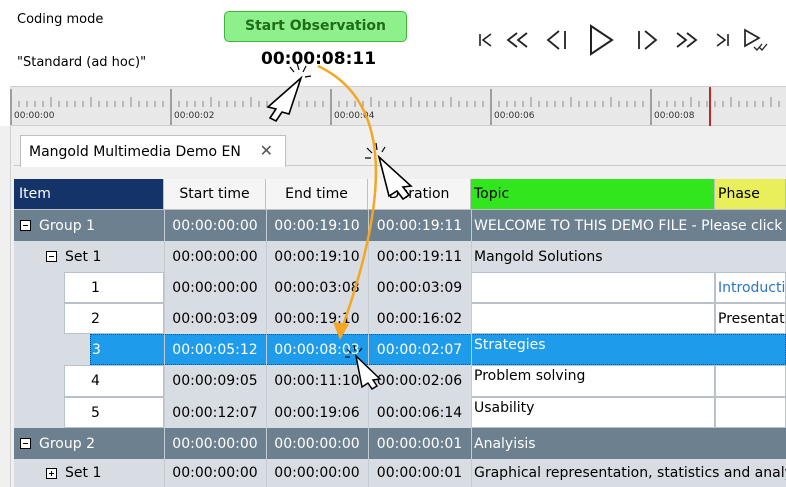  What do you see at coordinates (687, 40) in the screenshot?
I see `fast-forward-icon` at bounding box center [687, 40].